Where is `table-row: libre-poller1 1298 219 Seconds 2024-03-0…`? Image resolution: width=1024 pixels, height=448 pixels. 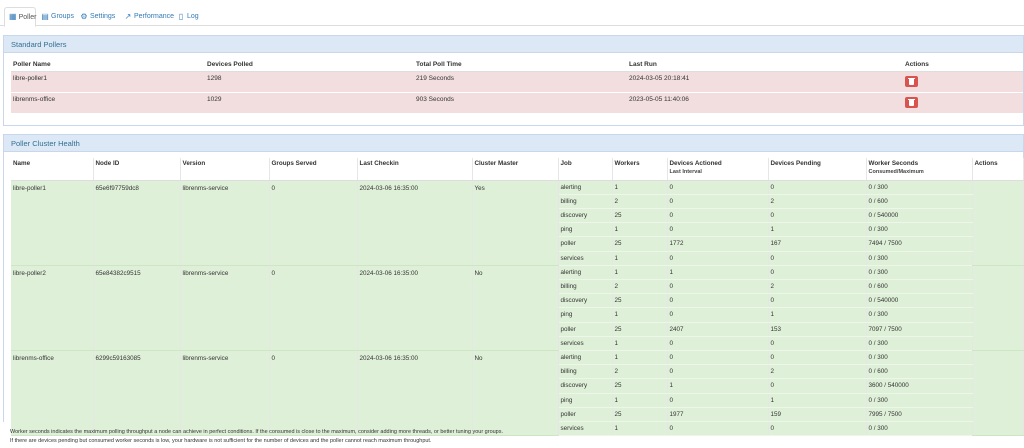
table-row: libre-poller1 1298 219 Seconds 2024-03-0… is located at coordinates (517, 81).